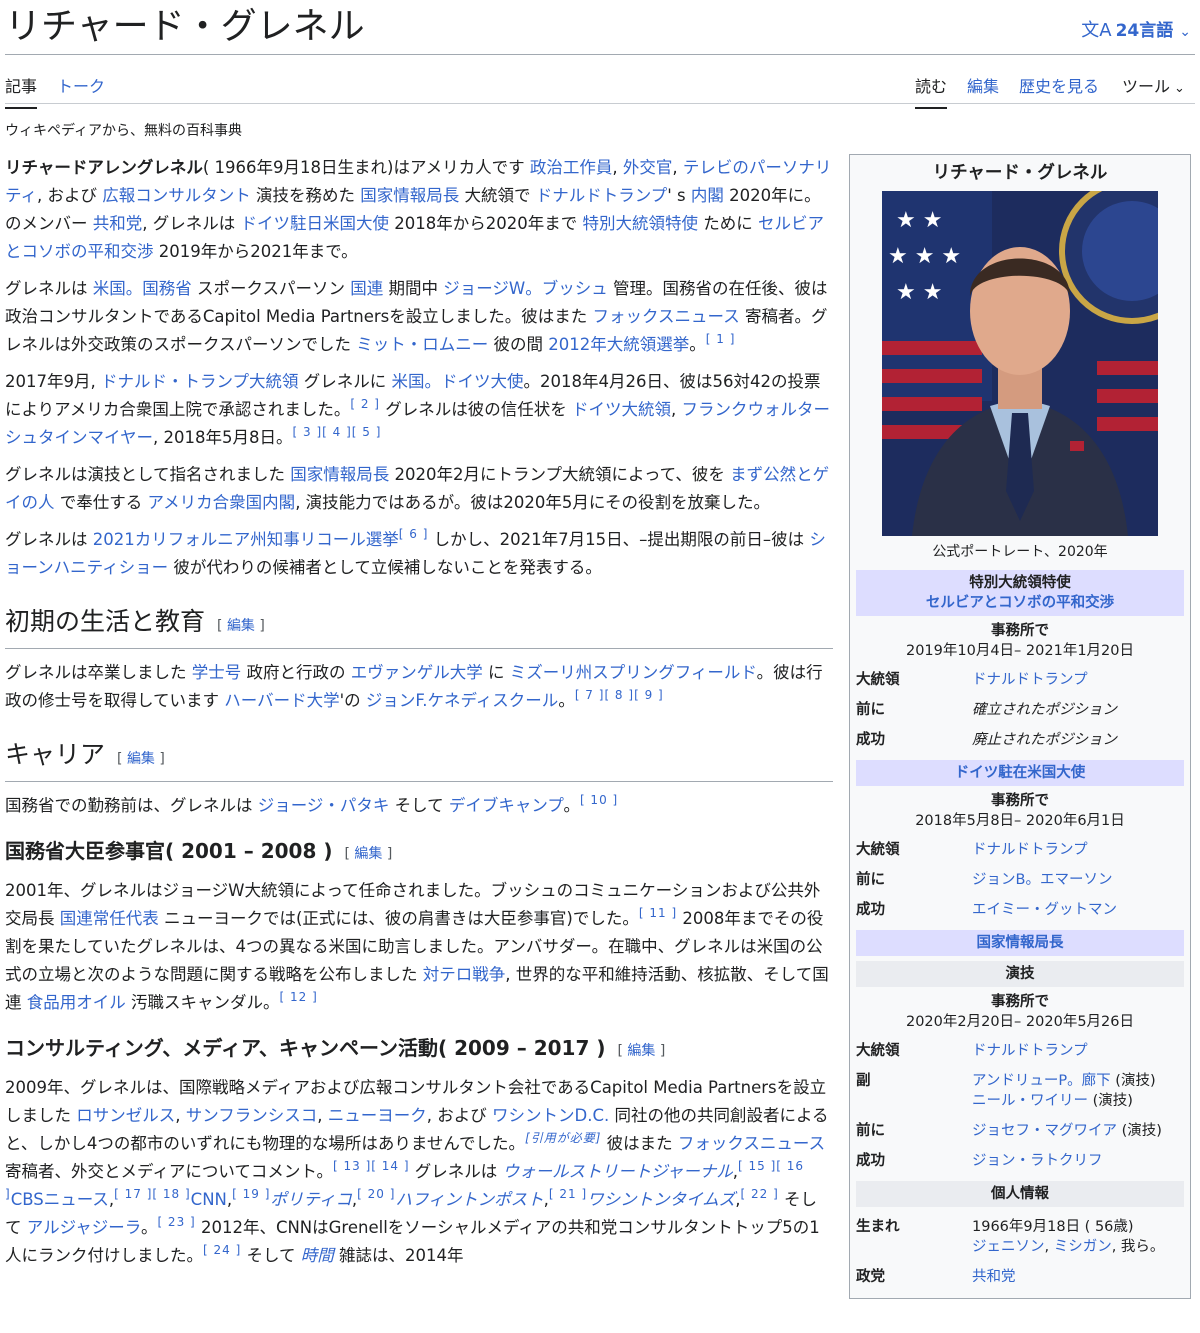 Image resolution: width=1200 pixels, height=1333 pixels. What do you see at coordinates (462, 700) in the screenshot?
I see `link: ジョンF.ケネディスクール` at bounding box center [462, 700].